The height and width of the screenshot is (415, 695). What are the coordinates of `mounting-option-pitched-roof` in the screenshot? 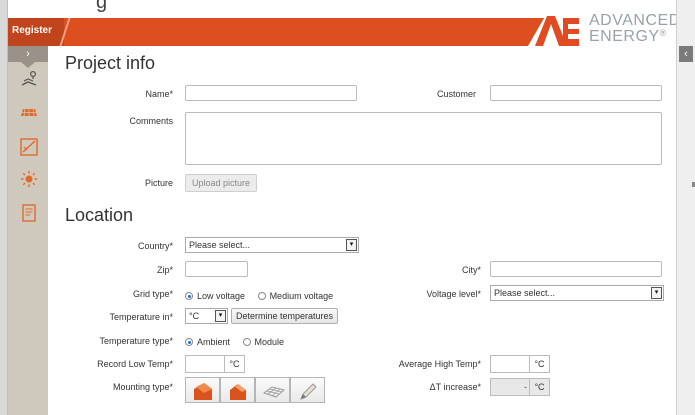 It's located at (202, 390).